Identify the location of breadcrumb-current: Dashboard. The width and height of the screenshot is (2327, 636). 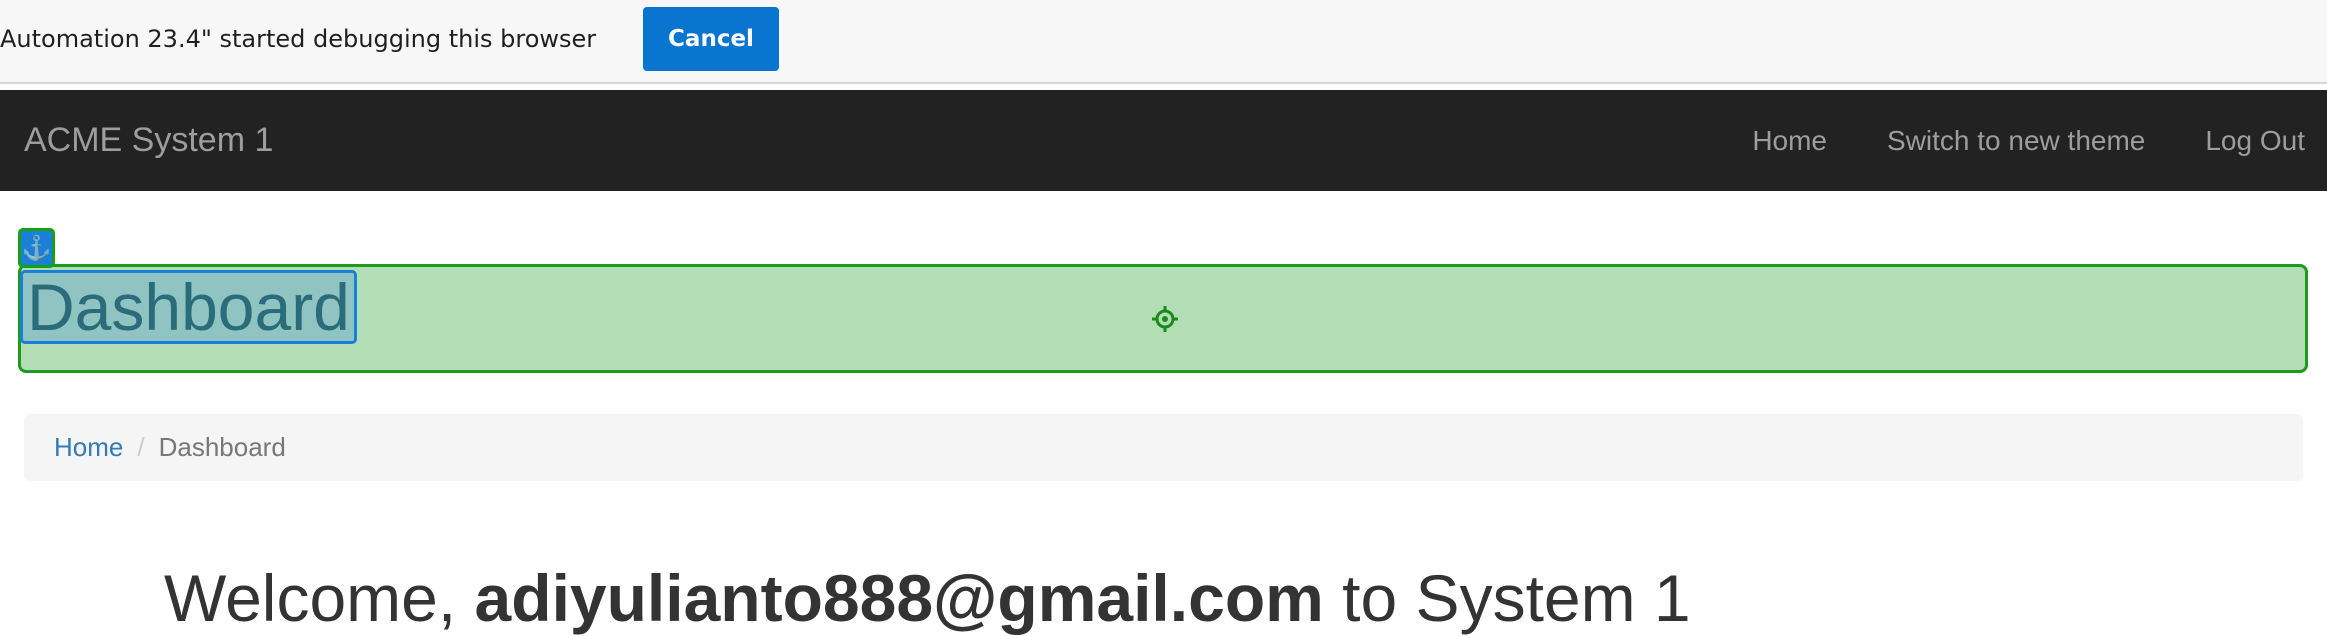
(222, 447).